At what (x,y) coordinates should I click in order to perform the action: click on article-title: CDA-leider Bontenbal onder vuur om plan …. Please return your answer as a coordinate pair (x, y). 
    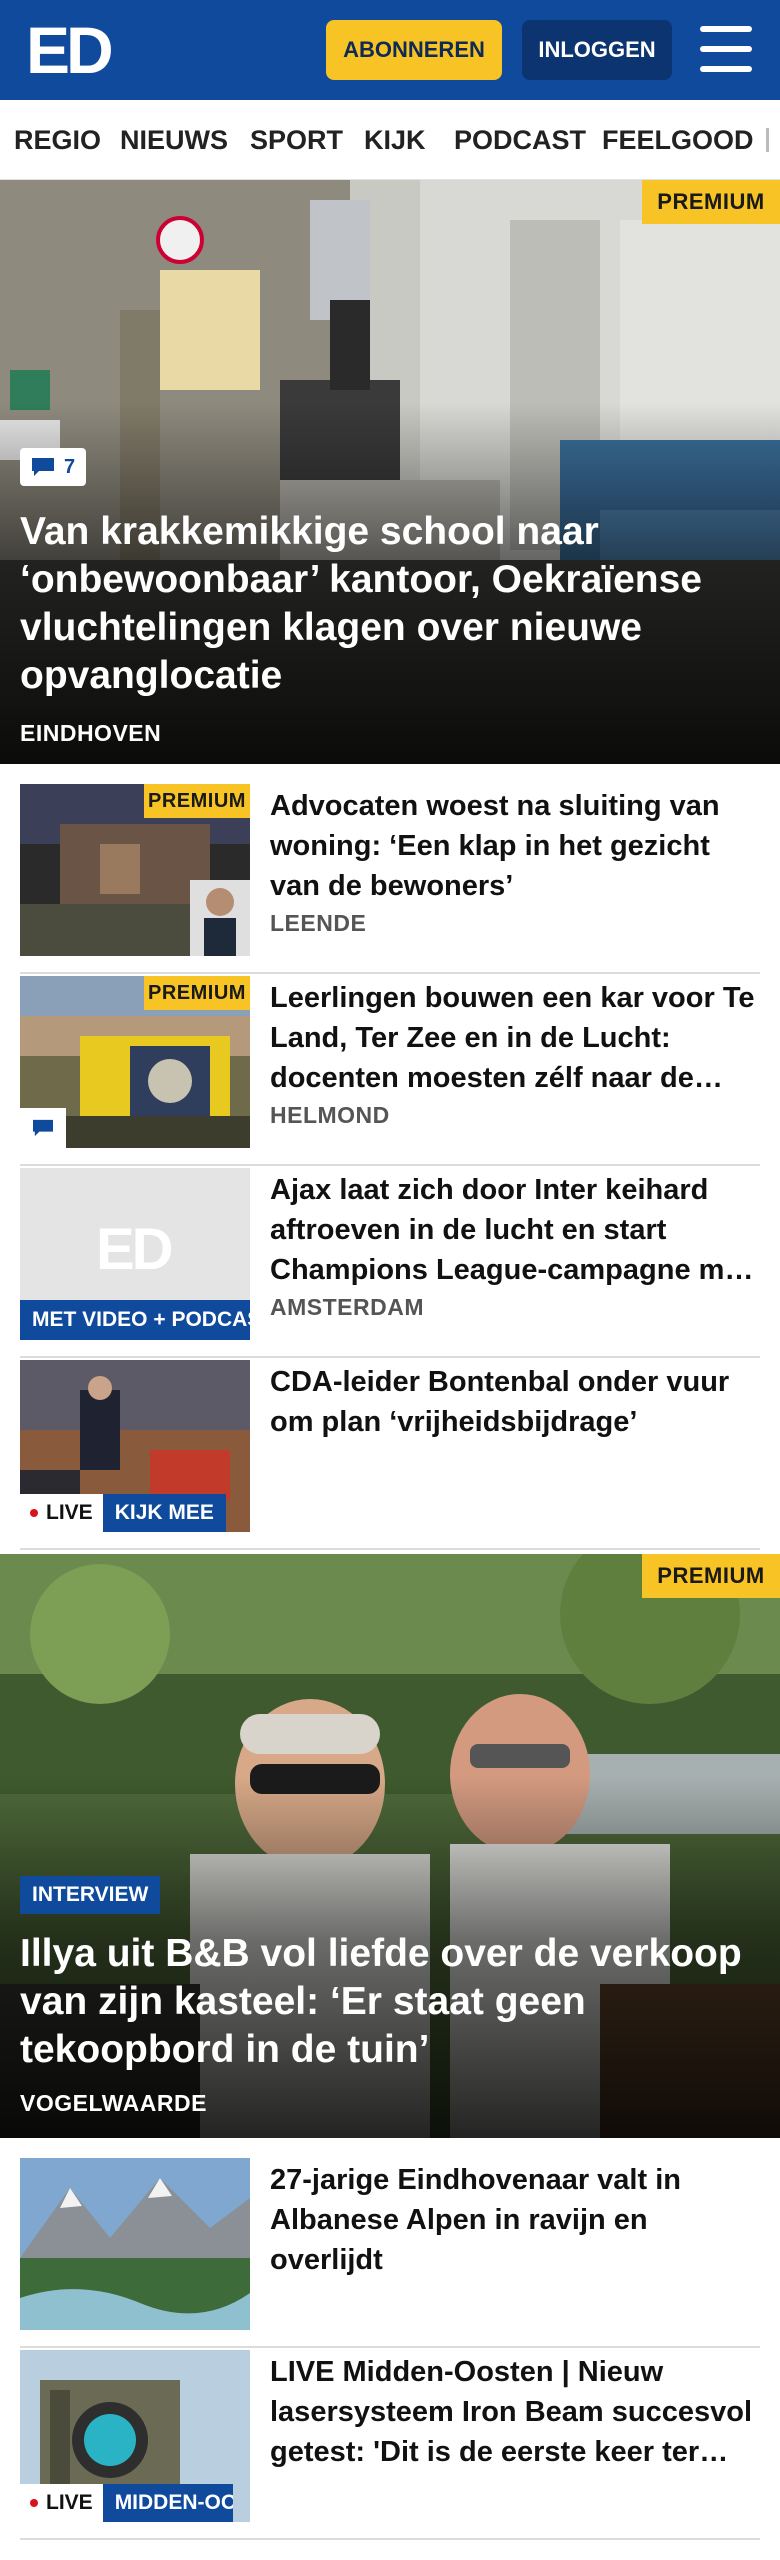
    Looking at the image, I should click on (515, 1402).